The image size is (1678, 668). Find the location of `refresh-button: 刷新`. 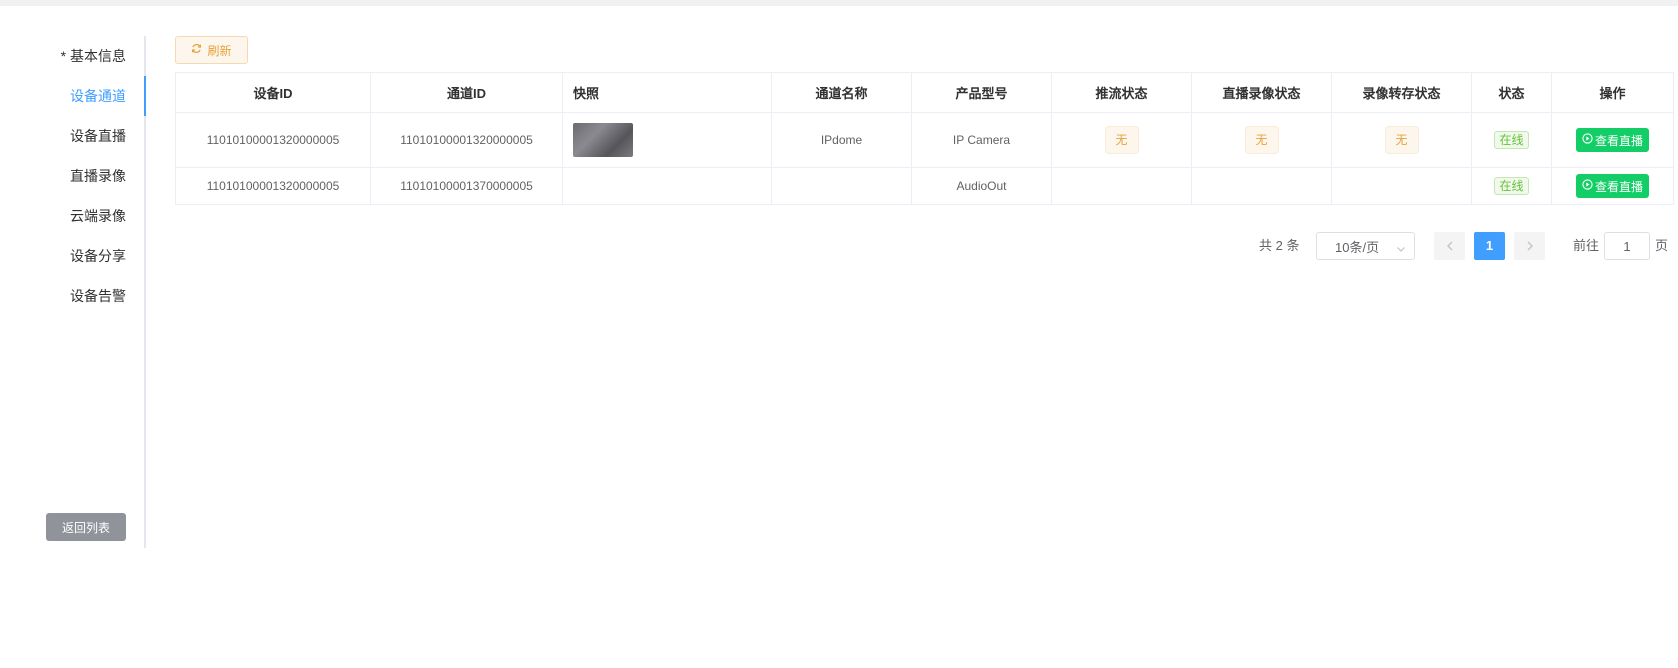

refresh-button: 刷新 is located at coordinates (211, 50).